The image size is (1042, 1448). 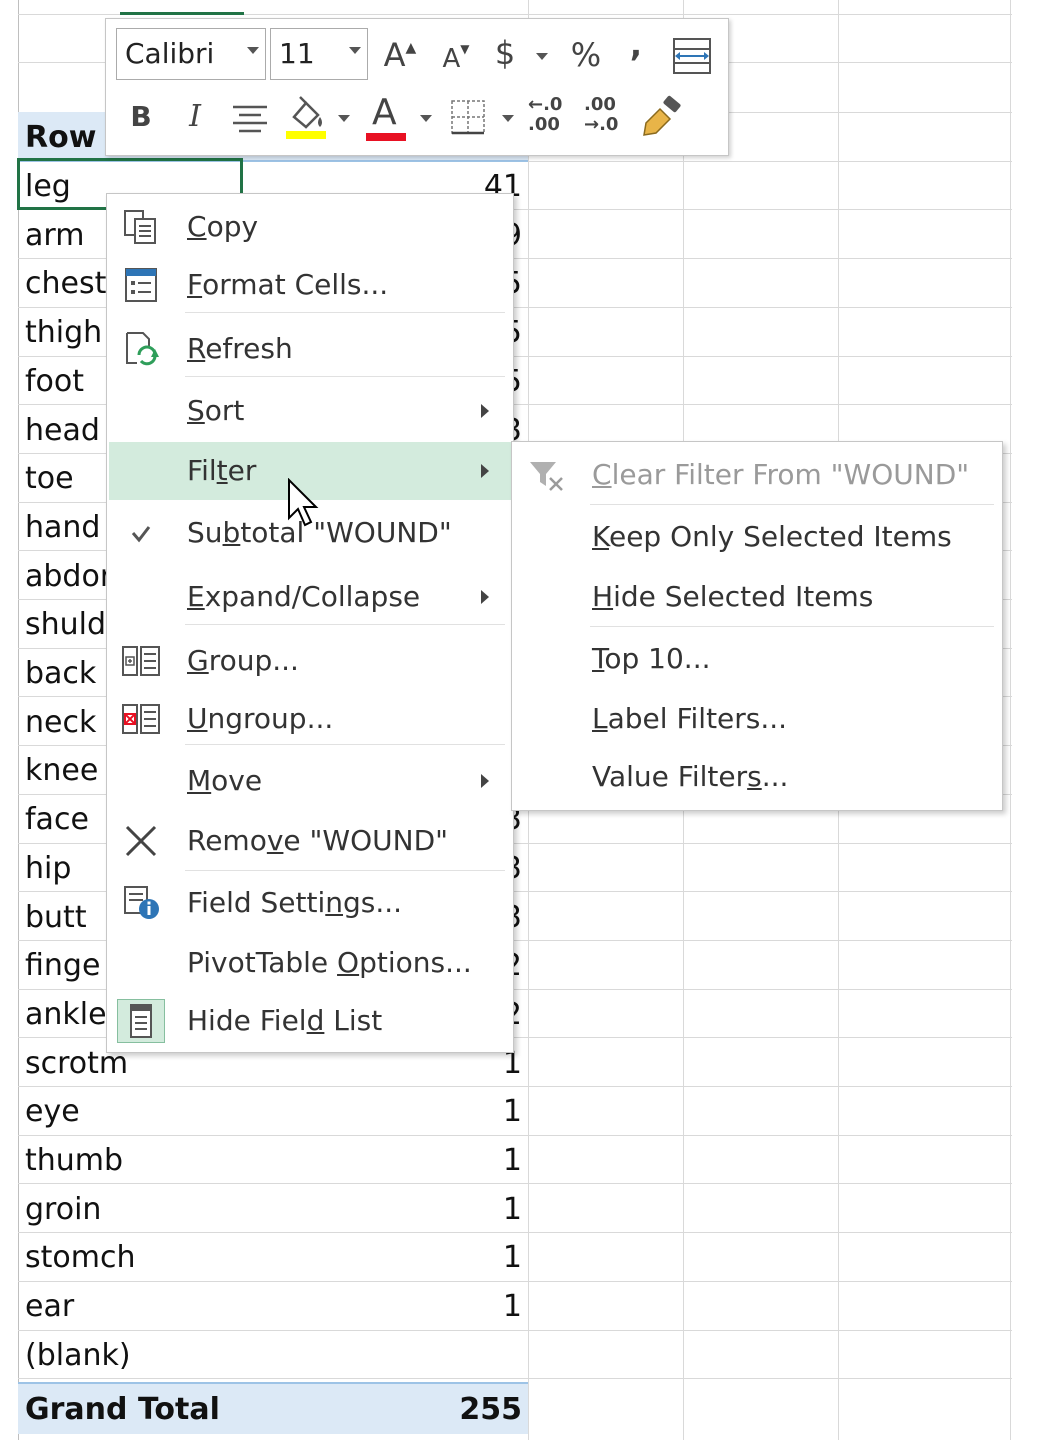 I want to click on font-name-combobox: Calibri, so click(x=191, y=54).